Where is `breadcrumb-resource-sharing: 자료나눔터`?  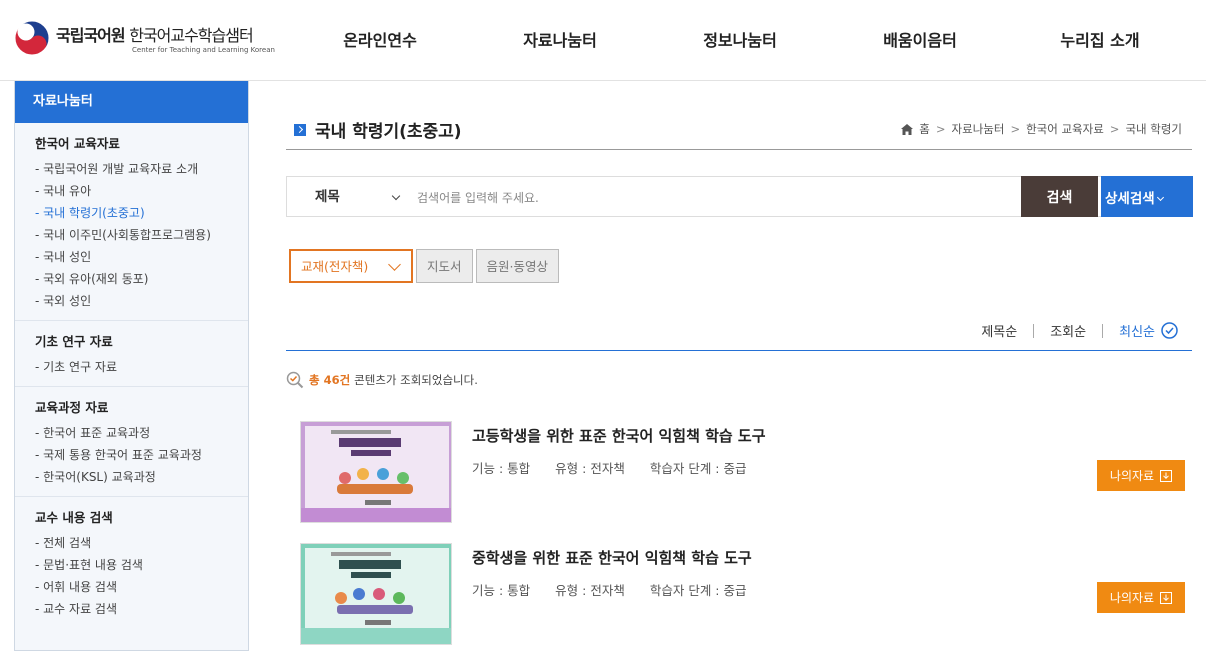
breadcrumb-resource-sharing: 자료나눔터 is located at coordinates (978, 129).